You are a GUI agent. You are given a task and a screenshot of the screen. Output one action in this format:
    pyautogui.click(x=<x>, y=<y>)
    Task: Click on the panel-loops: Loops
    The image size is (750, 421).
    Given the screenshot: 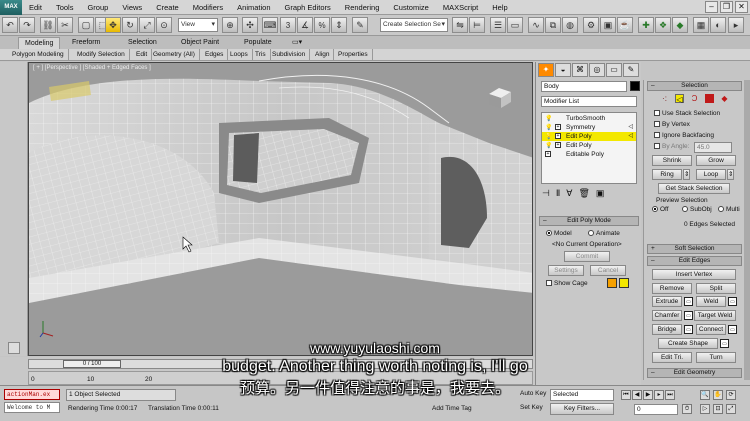 What is the action you would take?
    pyautogui.click(x=241, y=55)
    